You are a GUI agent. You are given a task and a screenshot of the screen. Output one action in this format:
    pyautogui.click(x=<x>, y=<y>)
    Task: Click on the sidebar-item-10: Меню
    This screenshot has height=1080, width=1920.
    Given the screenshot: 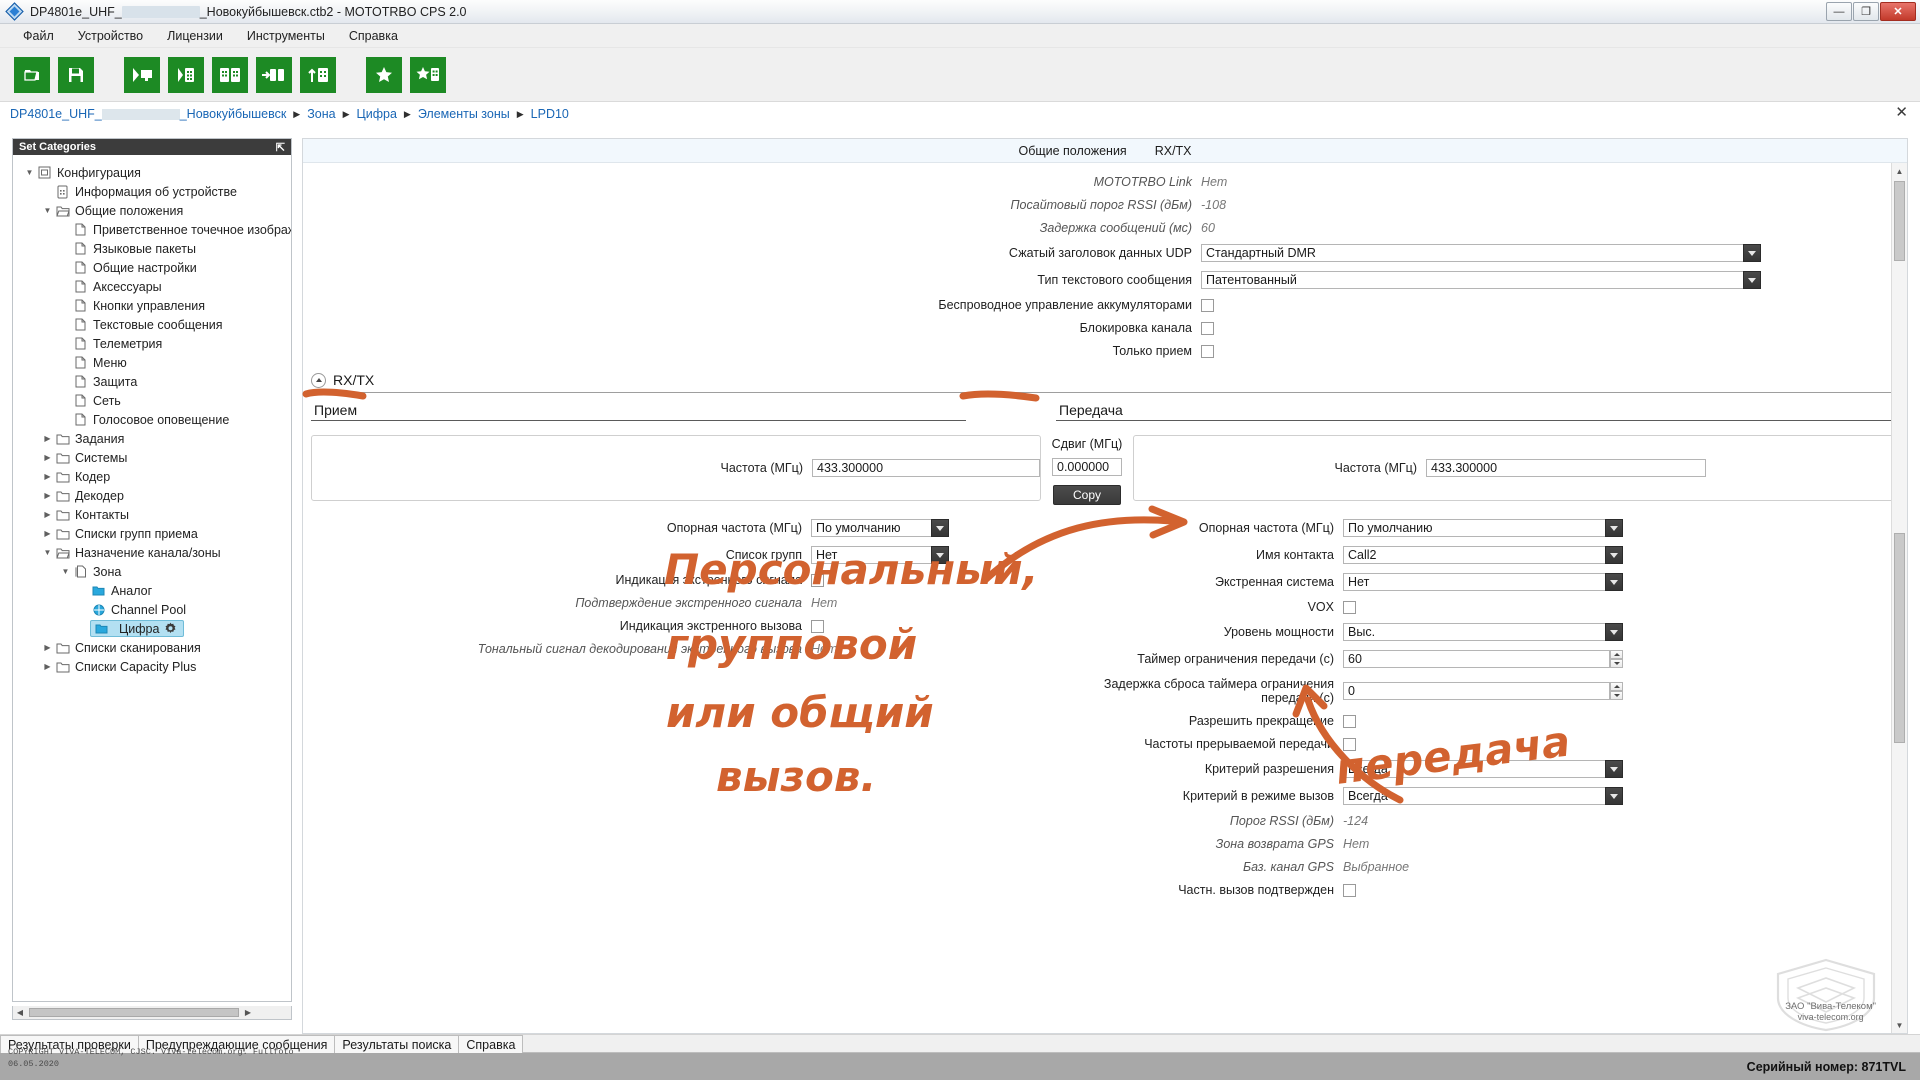 What is the action you would take?
    pyautogui.click(x=152, y=362)
    